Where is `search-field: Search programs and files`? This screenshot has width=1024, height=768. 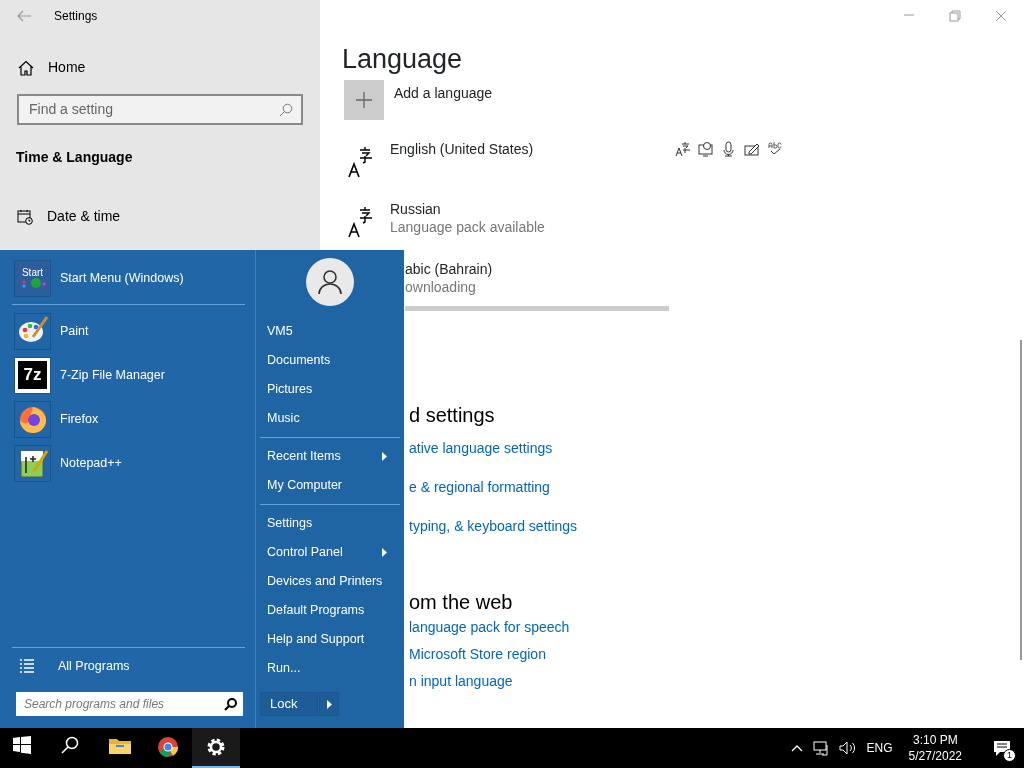 search-field: Search programs and files is located at coordinates (129, 704).